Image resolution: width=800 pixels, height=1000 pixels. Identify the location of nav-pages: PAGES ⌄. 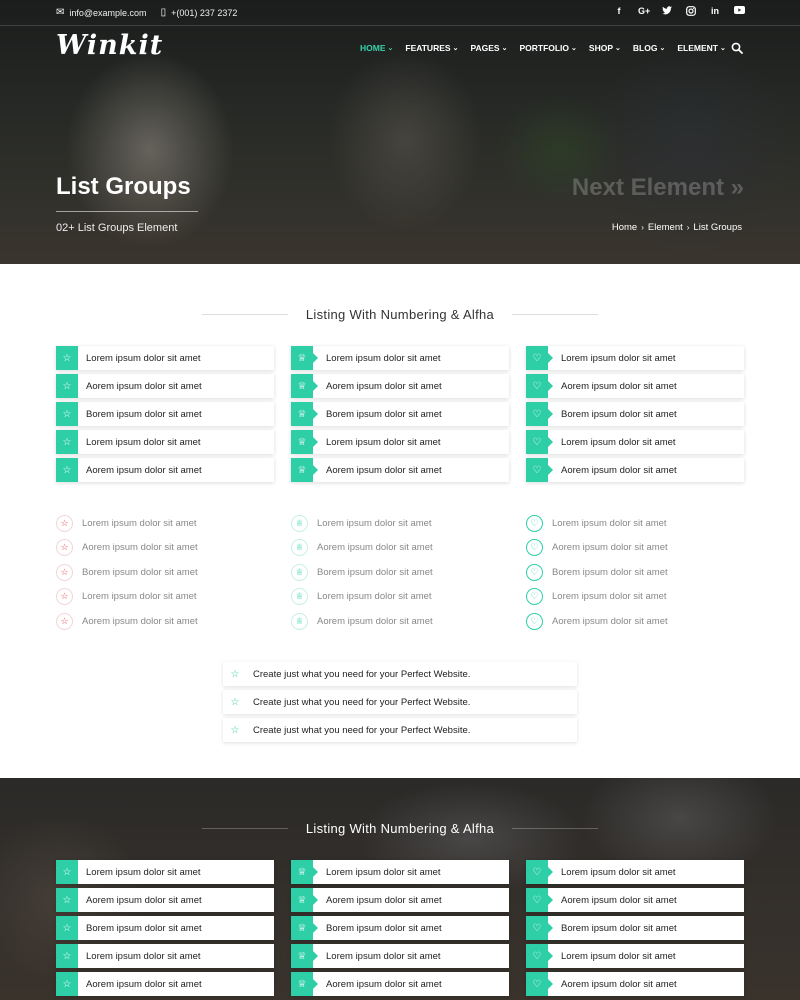
(488, 48).